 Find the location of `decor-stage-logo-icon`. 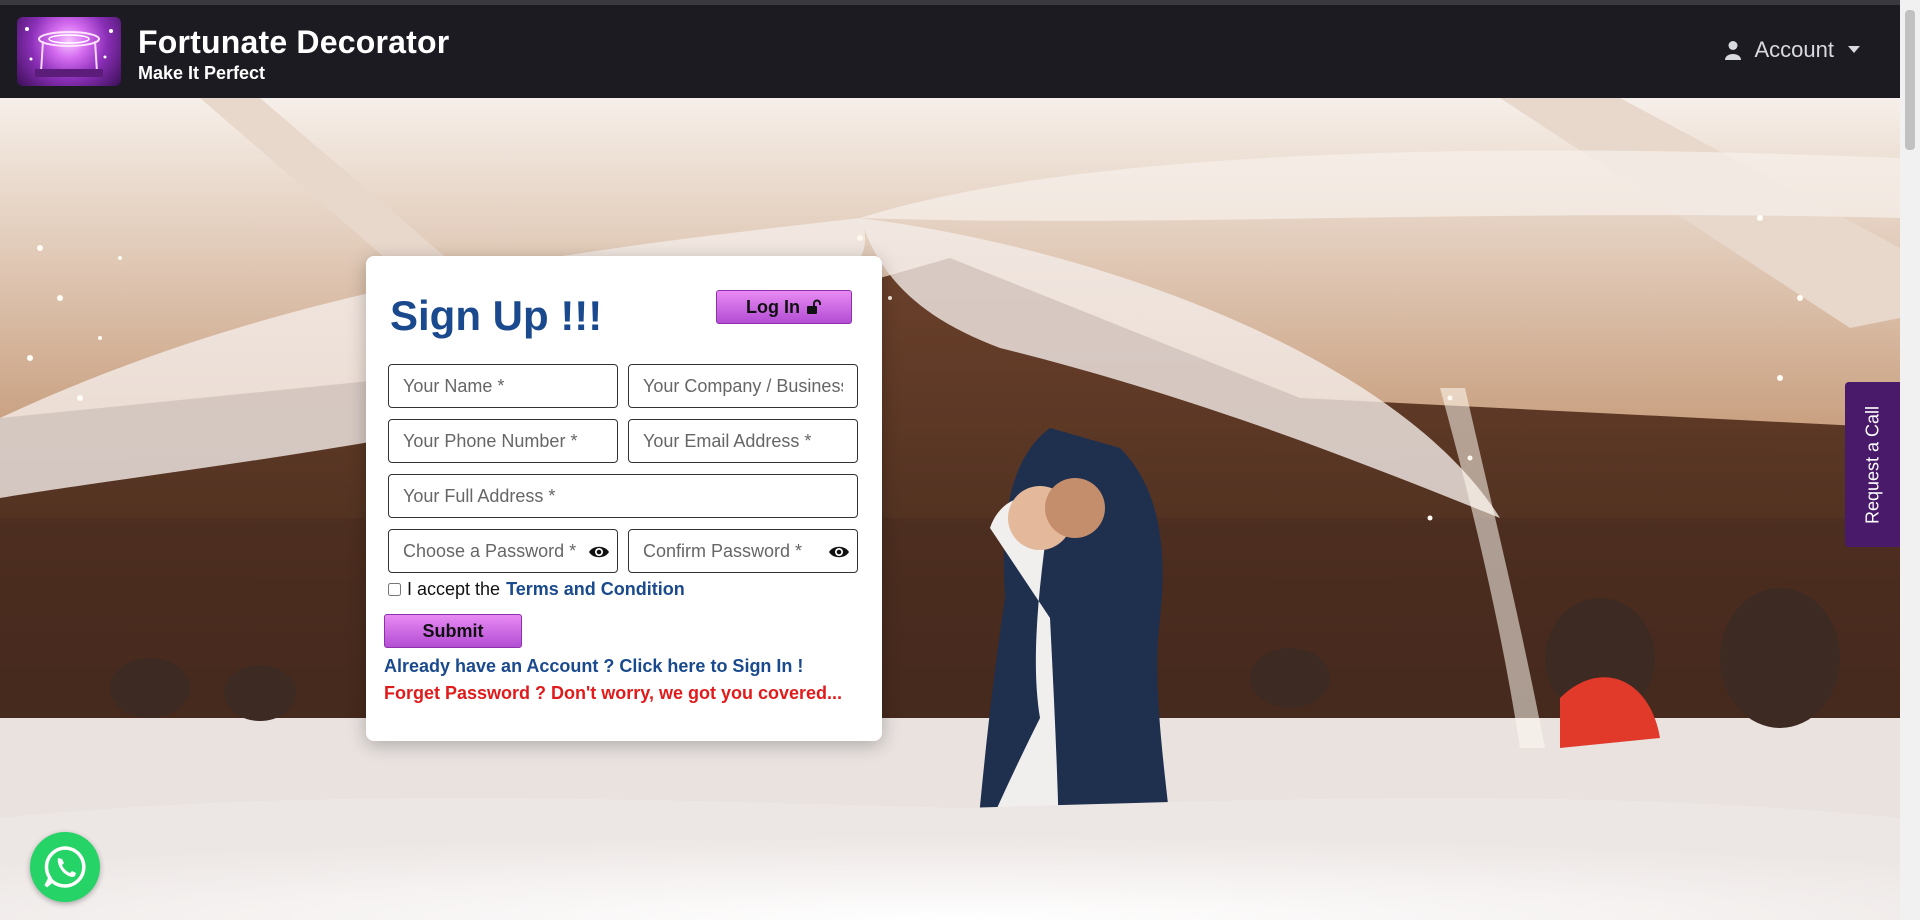

decor-stage-logo-icon is located at coordinates (69, 52).